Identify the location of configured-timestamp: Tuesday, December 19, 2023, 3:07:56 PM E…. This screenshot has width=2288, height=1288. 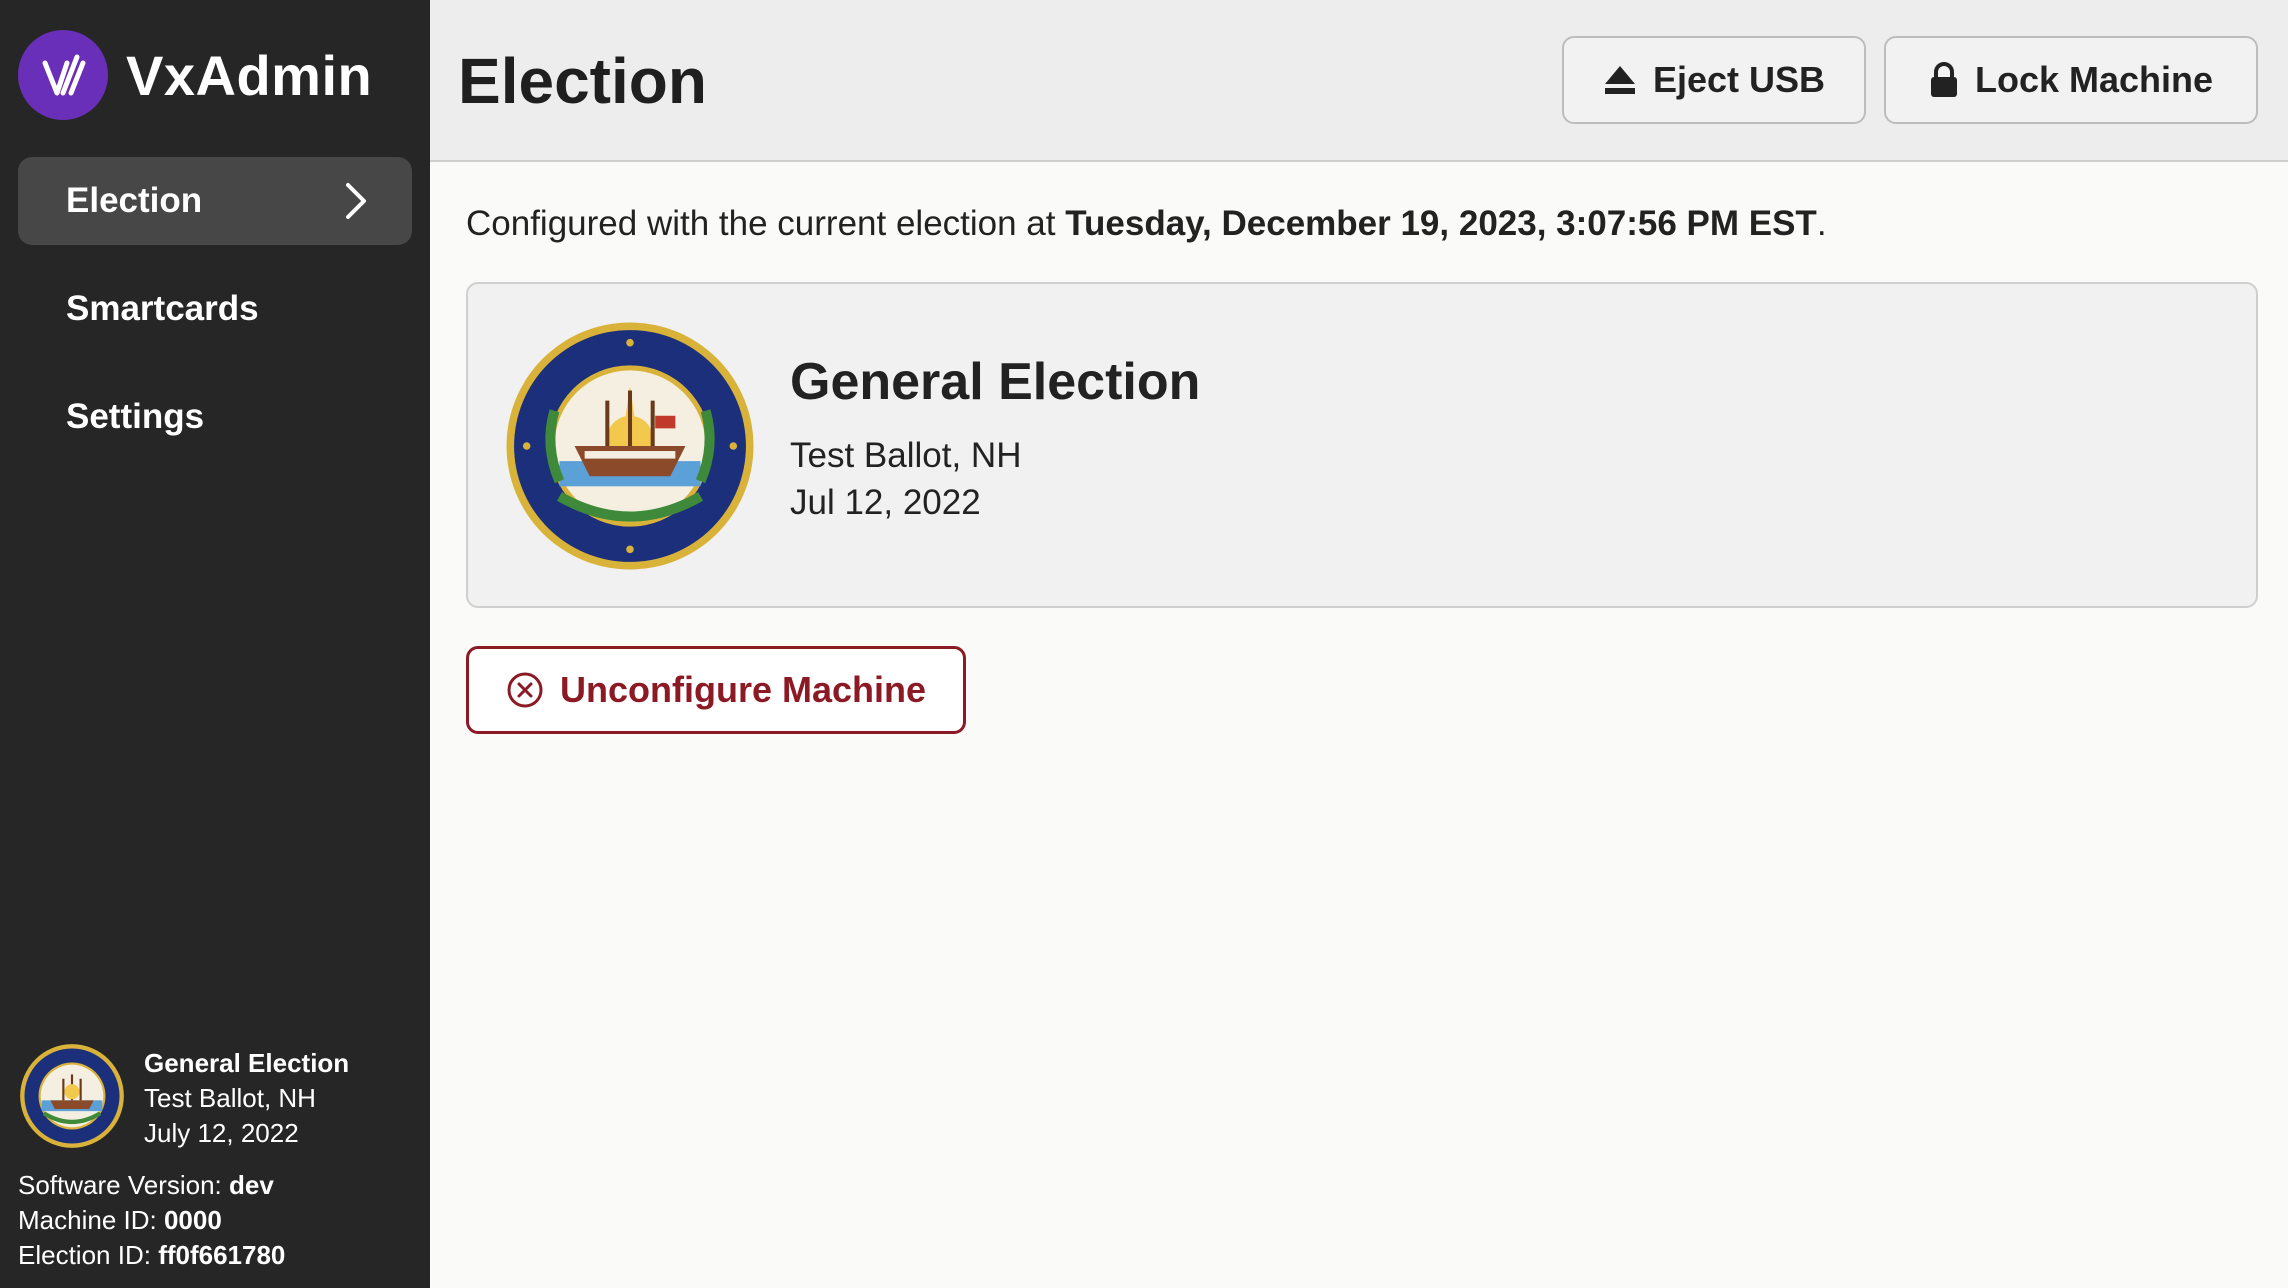
(1441, 223).